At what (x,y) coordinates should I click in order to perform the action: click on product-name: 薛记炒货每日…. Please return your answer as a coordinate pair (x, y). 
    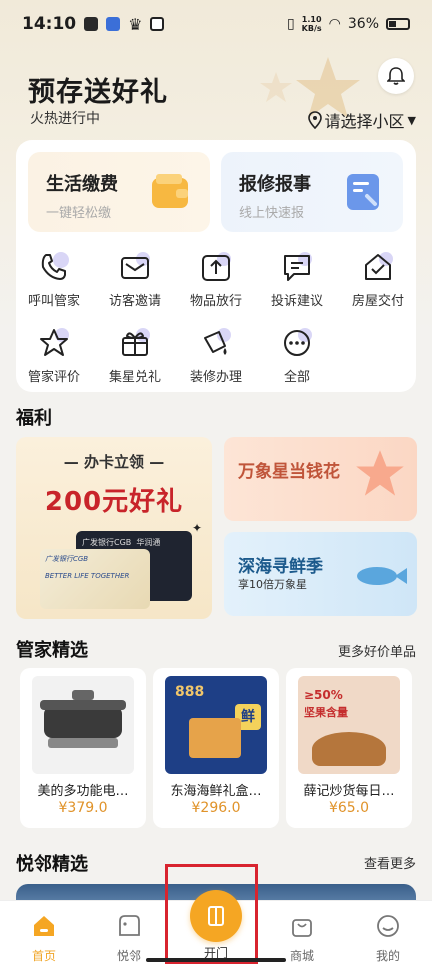
    Looking at the image, I should click on (349, 791).